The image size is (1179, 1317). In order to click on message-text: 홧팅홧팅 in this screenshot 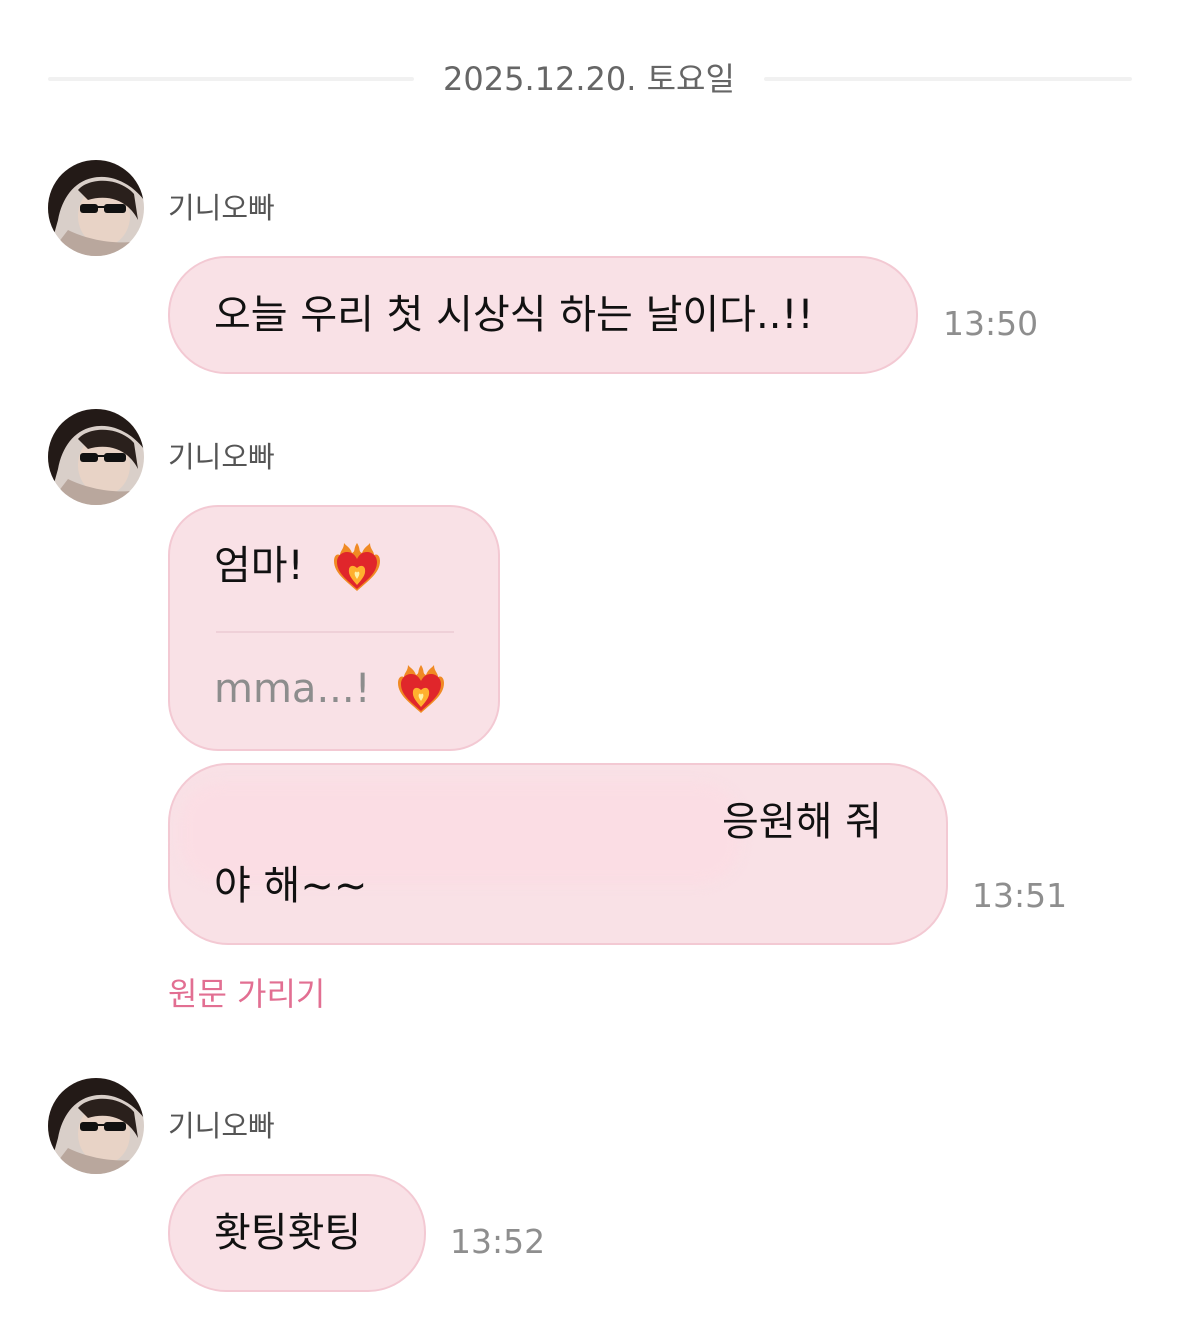, I will do `click(288, 1233)`.